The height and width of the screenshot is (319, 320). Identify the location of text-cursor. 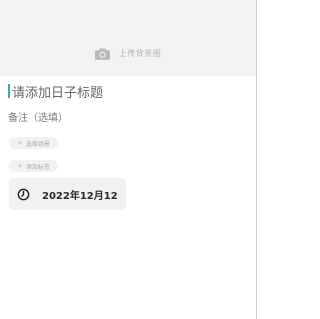
(9, 91).